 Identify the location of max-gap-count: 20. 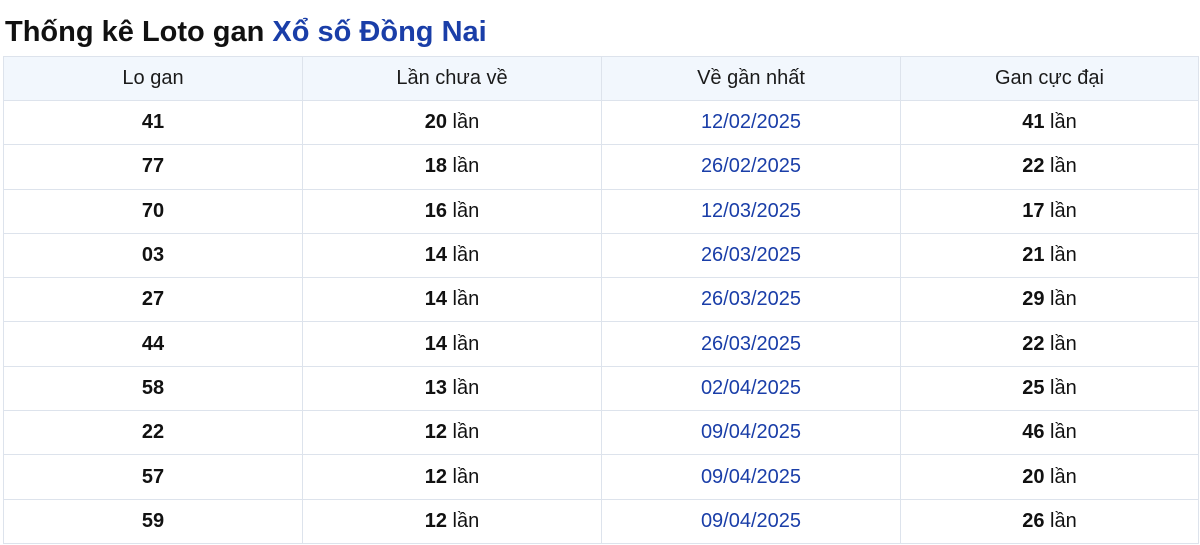
(1033, 476).